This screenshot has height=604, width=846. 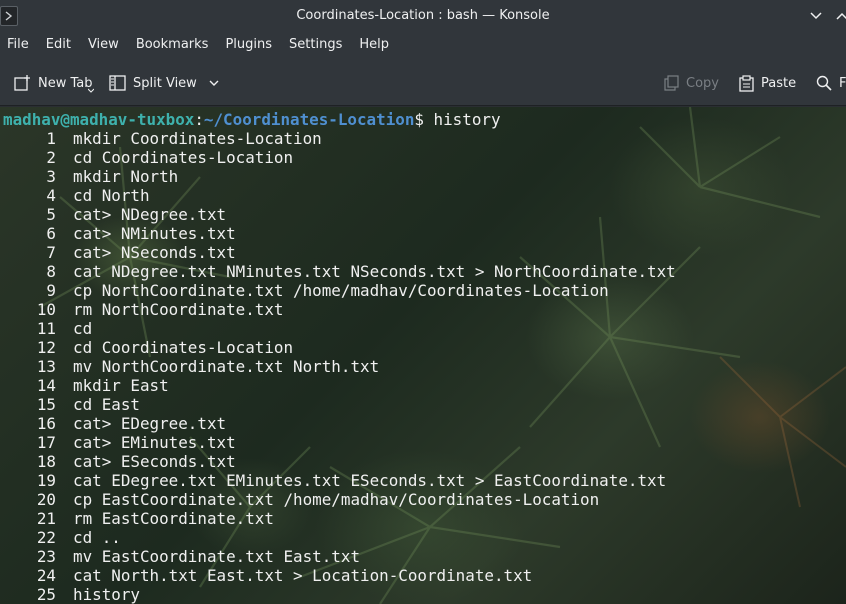 What do you see at coordinates (226, 366) in the screenshot?
I see `history-command: mv NorthCoordinate.txt North.txt` at bounding box center [226, 366].